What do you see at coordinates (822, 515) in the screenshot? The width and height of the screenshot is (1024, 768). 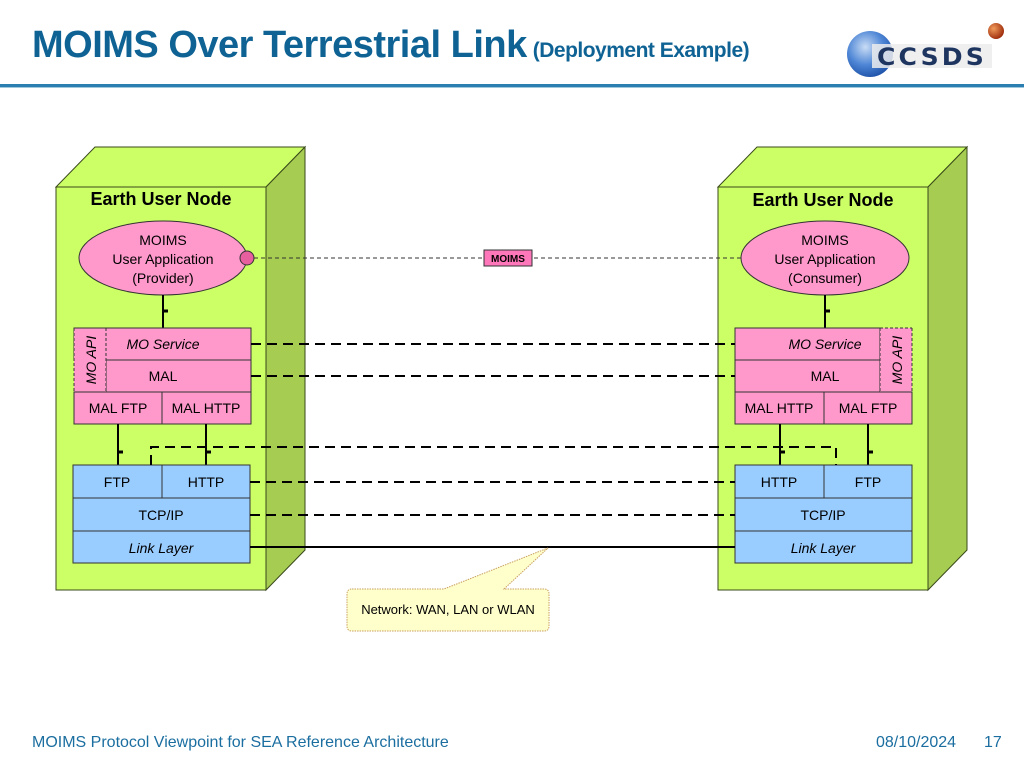 I see `right-tcpip-label: TCP/IP` at bounding box center [822, 515].